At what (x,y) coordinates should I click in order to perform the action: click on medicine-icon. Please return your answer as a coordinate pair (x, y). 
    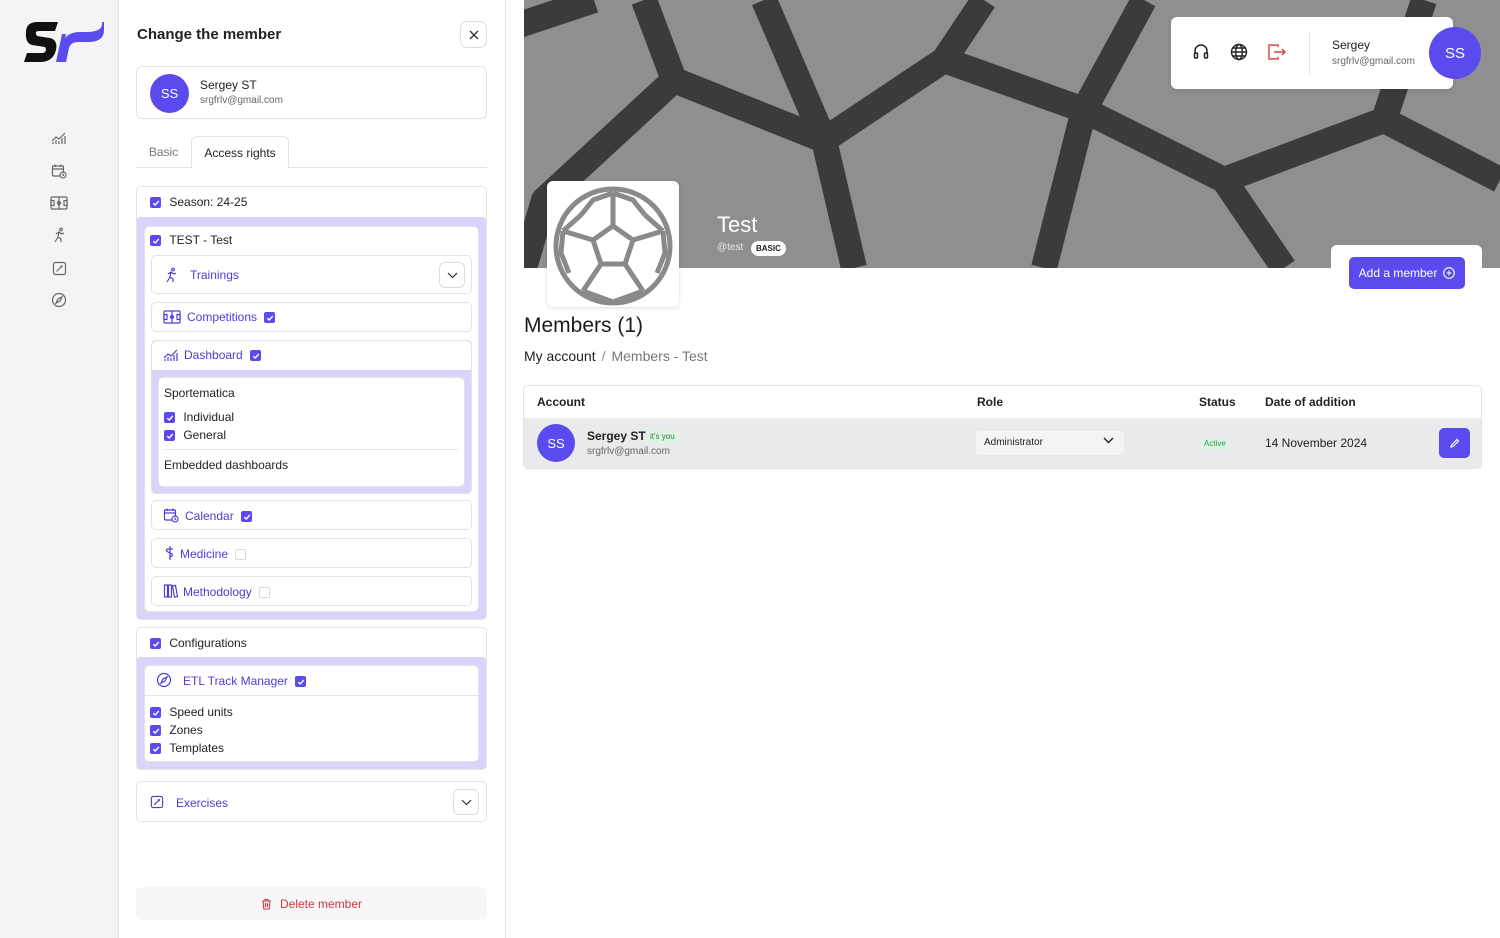
    Looking at the image, I should click on (169, 553).